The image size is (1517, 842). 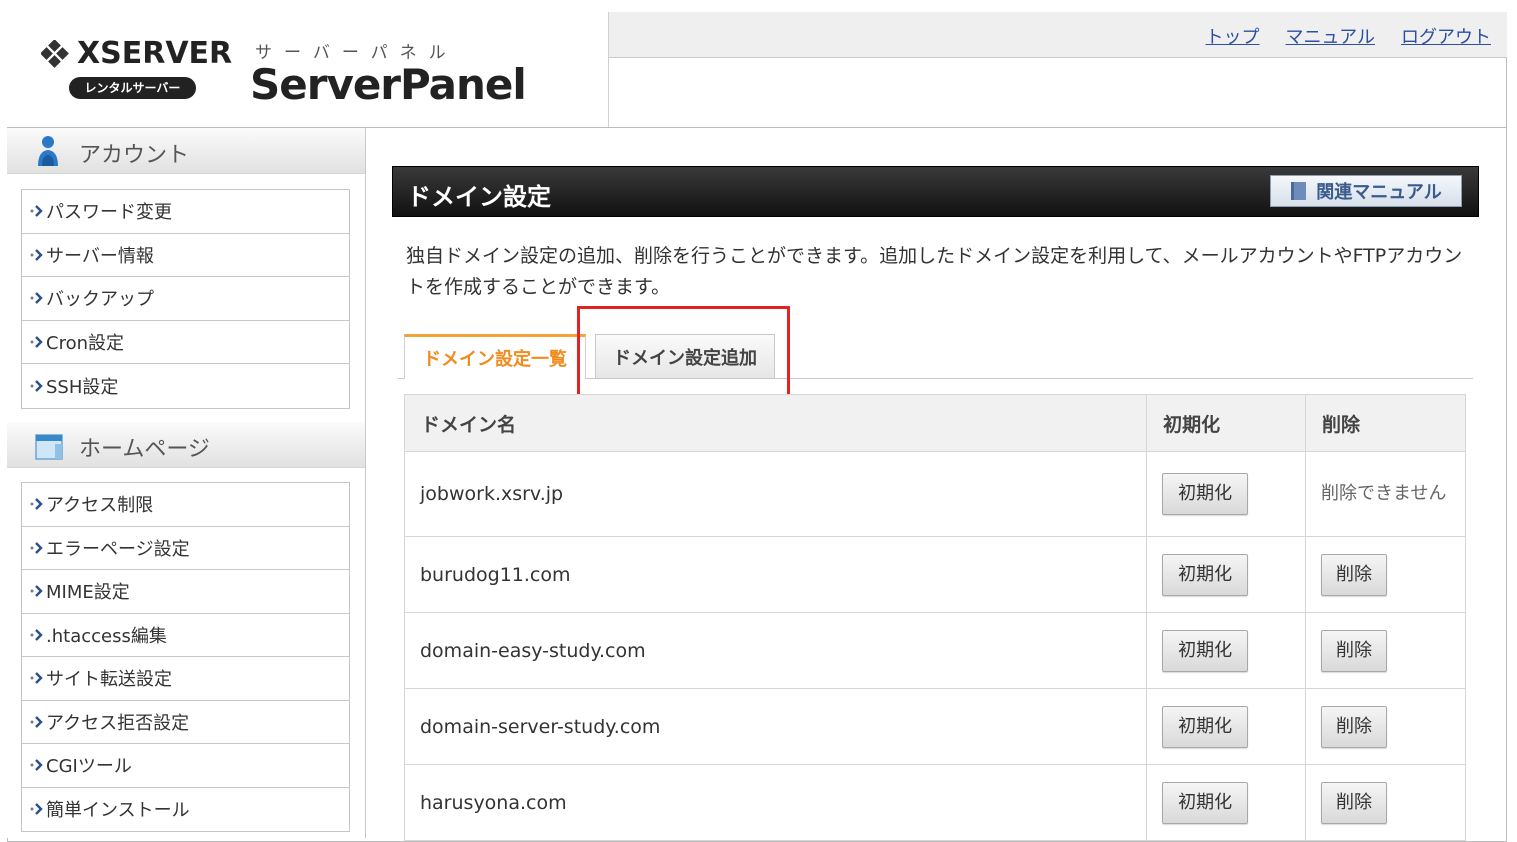 I want to click on sidebar-item-password: パスワード変更, so click(x=185, y=212).